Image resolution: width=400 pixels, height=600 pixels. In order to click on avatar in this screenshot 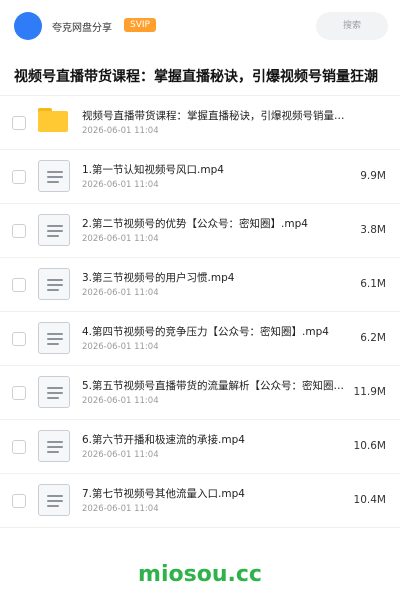, I will do `click(28, 26)`.